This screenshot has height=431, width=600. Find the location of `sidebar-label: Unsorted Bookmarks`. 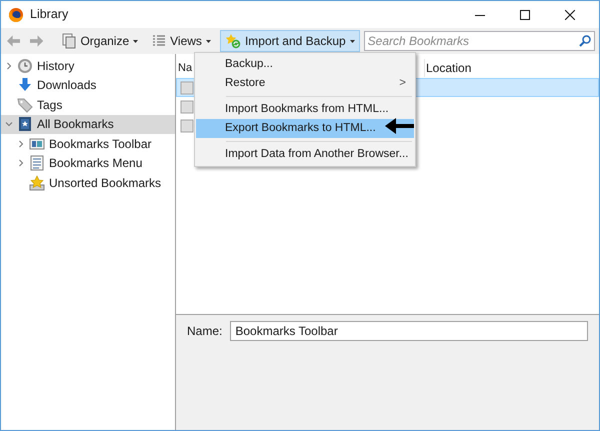

sidebar-label: Unsorted Bookmarks is located at coordinates (105, 183).